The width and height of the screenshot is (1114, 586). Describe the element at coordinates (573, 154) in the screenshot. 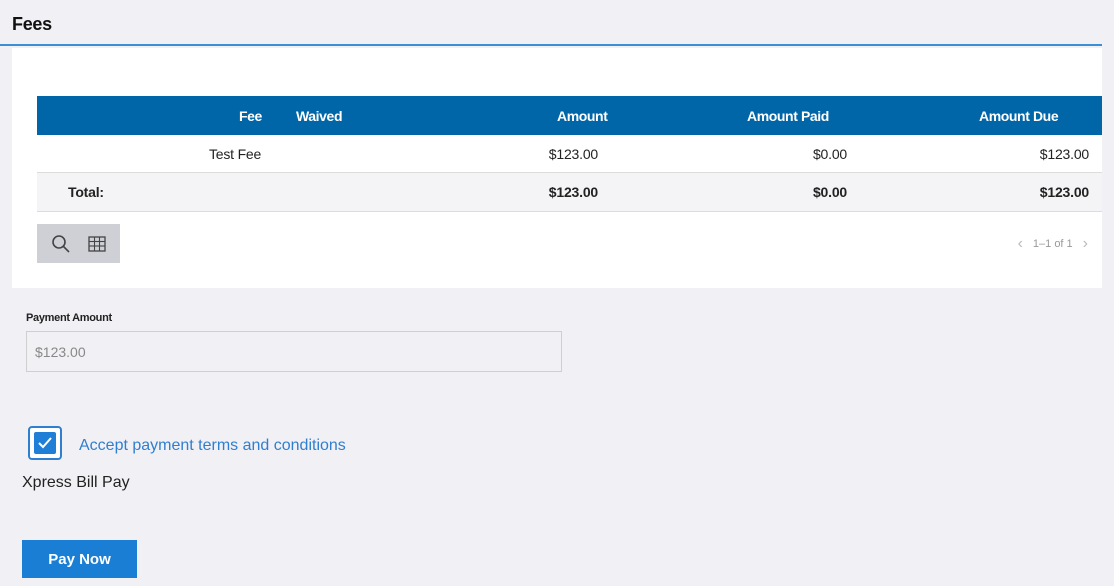

I see `cell-amount: $123.00` at that location.